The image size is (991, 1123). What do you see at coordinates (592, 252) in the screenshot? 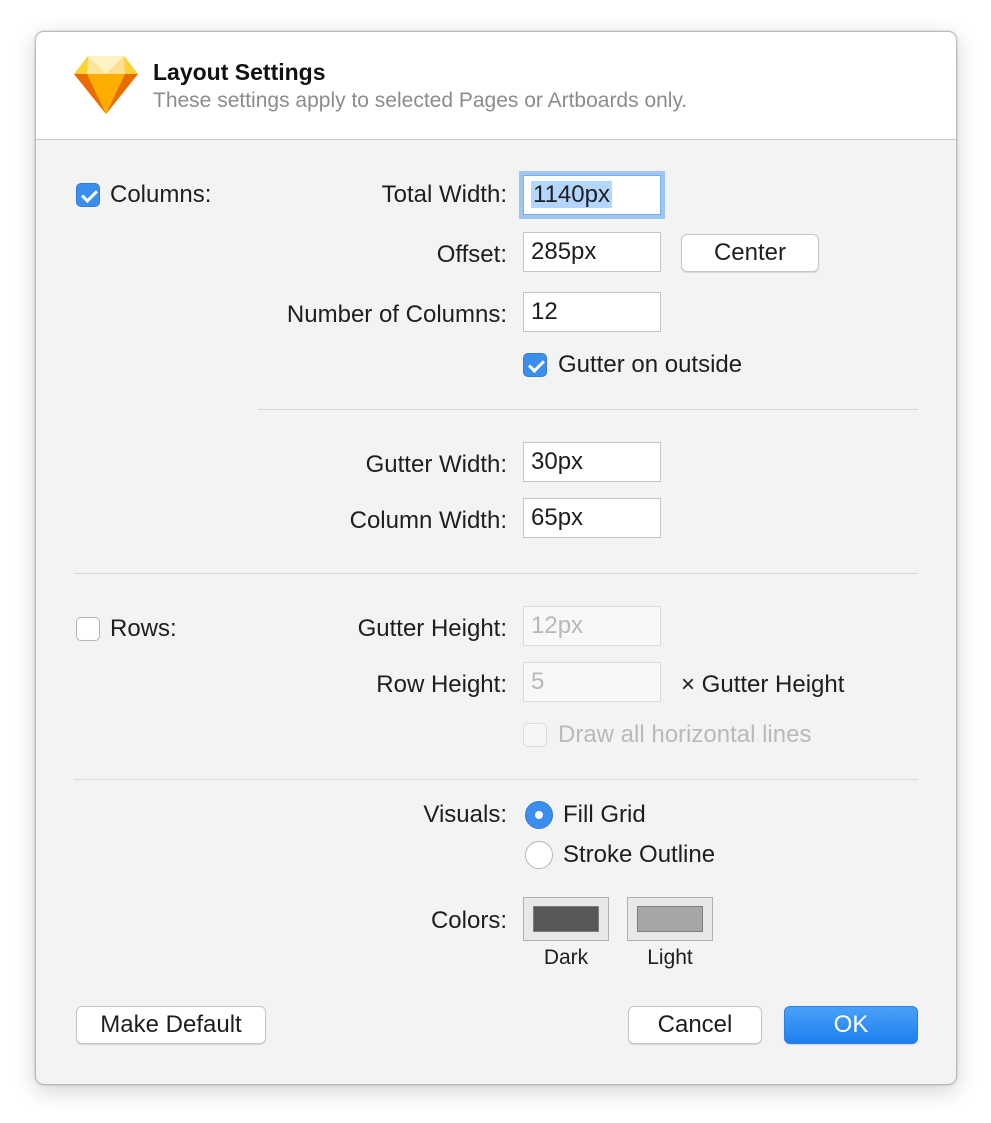
I see `offset-input: 285px` at bounding box center [592, 252].